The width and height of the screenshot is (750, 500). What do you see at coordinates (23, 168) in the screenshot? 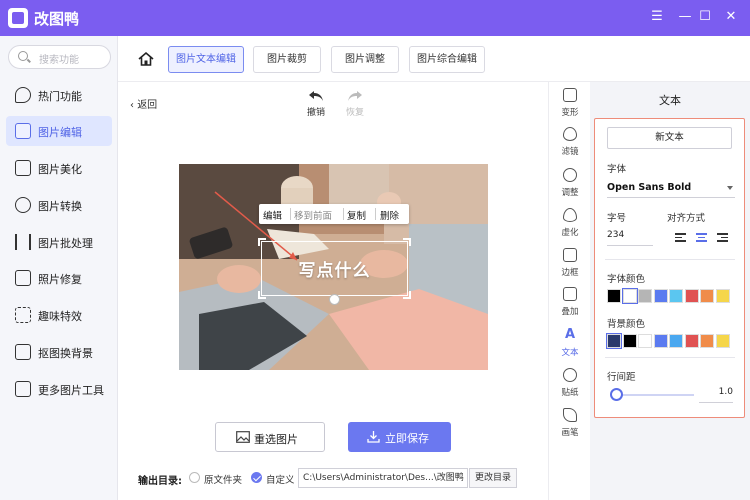
I see `image-beautify-icon` at bounding box center [23, 168].